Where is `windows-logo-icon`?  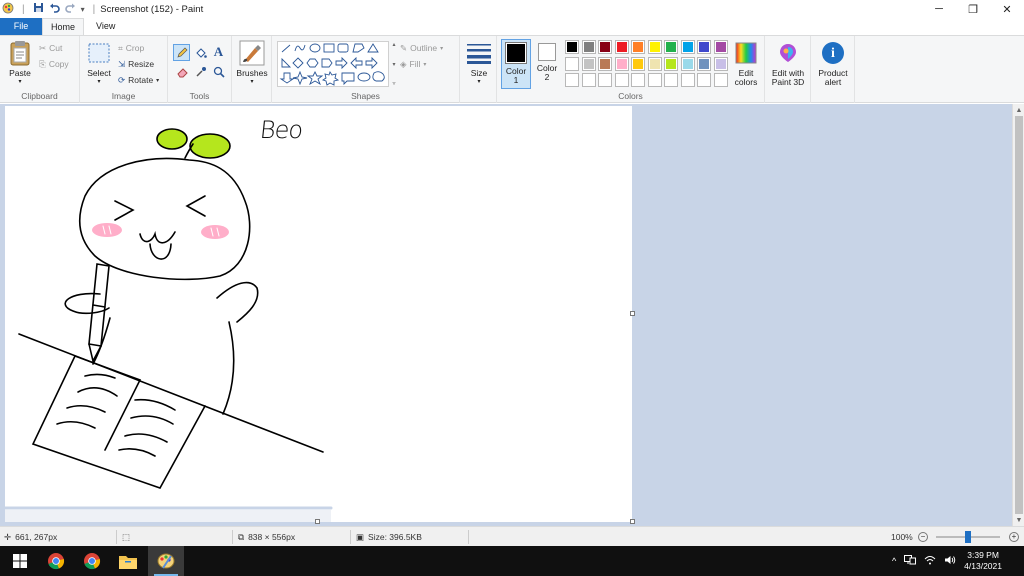
windows-logo-icon is located at coordinates (20, 561).